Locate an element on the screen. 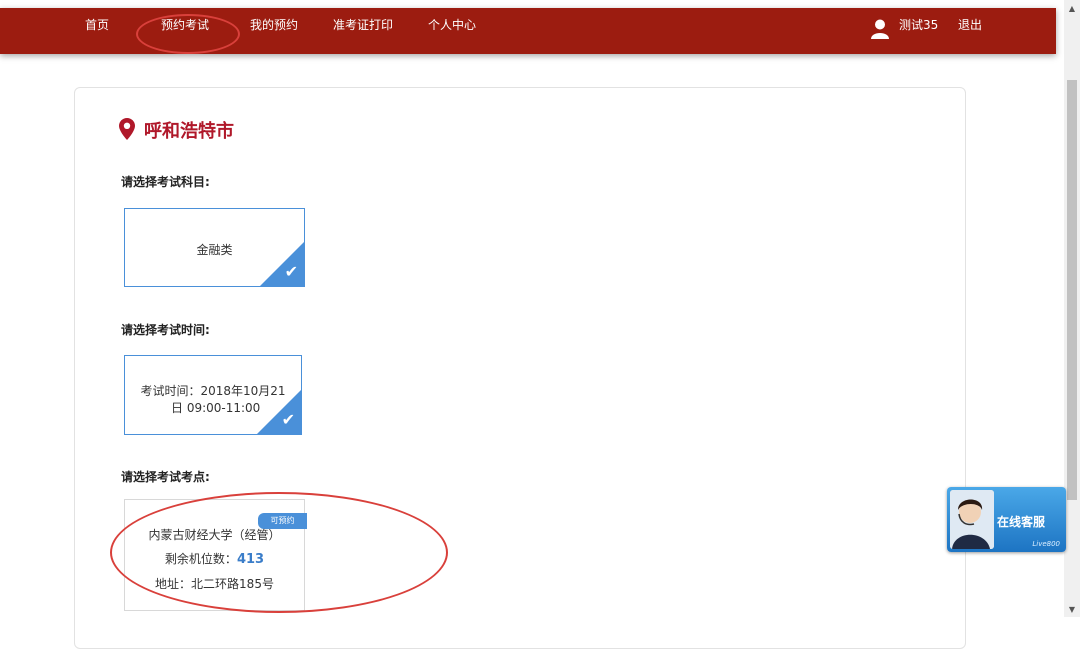 The width and height of the screenshot is (1080, 649). nav-book-exam: 预约考试 is located at coordinates (185, 24).